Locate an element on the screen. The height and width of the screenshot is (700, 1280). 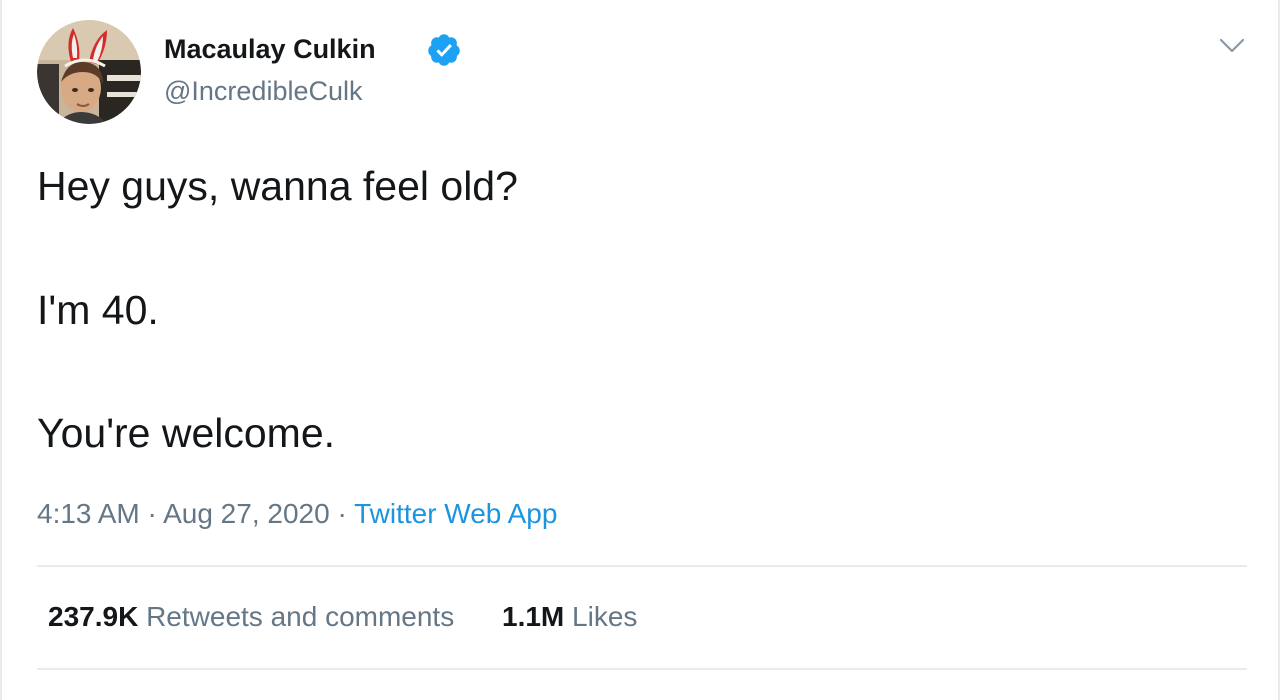
likes-stat: 1.1M Likes is located at coordinates (569, 617).